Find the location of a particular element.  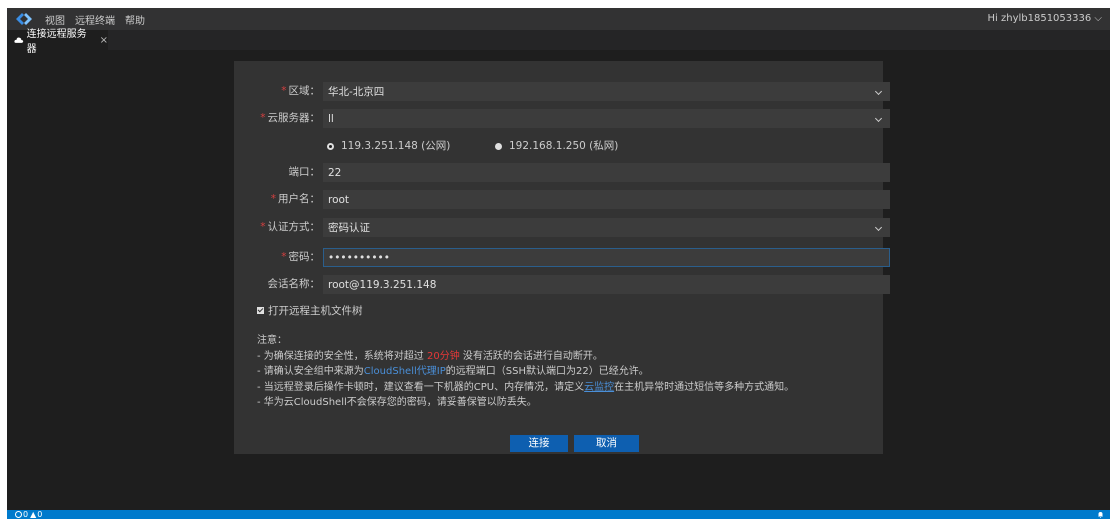

error-icon is located at coordinates (18, 514).